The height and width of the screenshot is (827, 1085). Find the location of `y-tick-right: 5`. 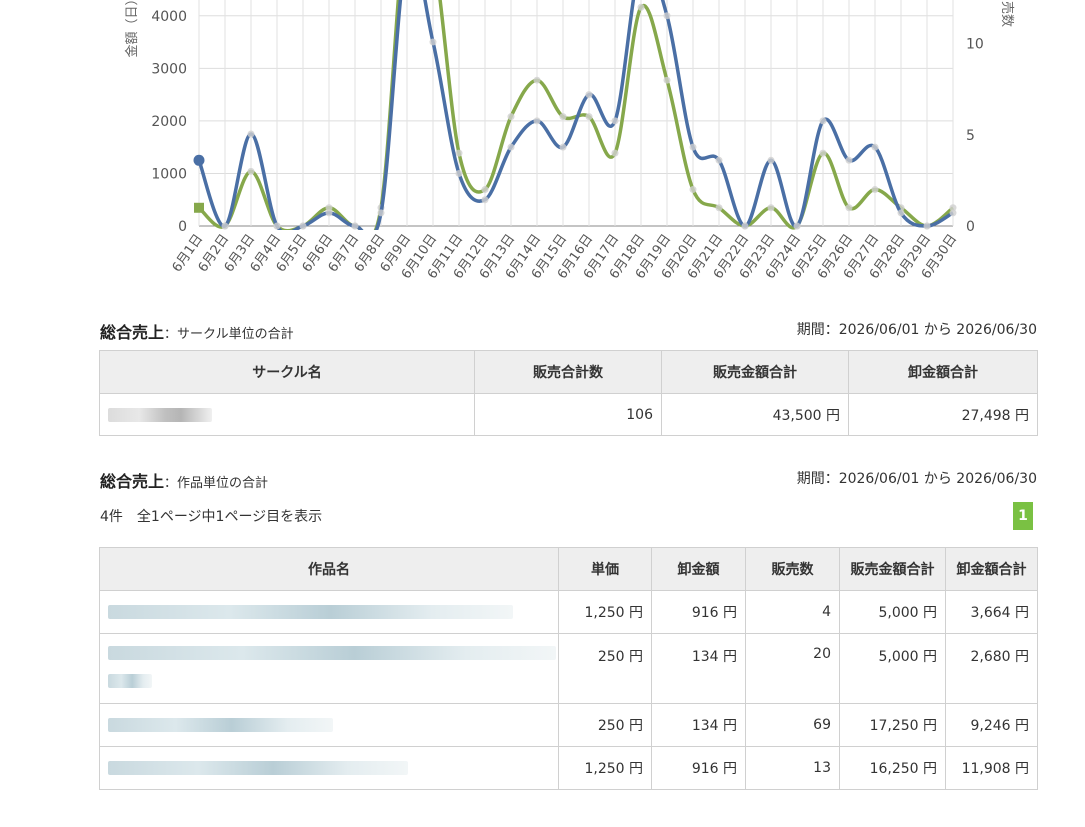

y-tick-right: 5 is located at coordinates (970, 136).